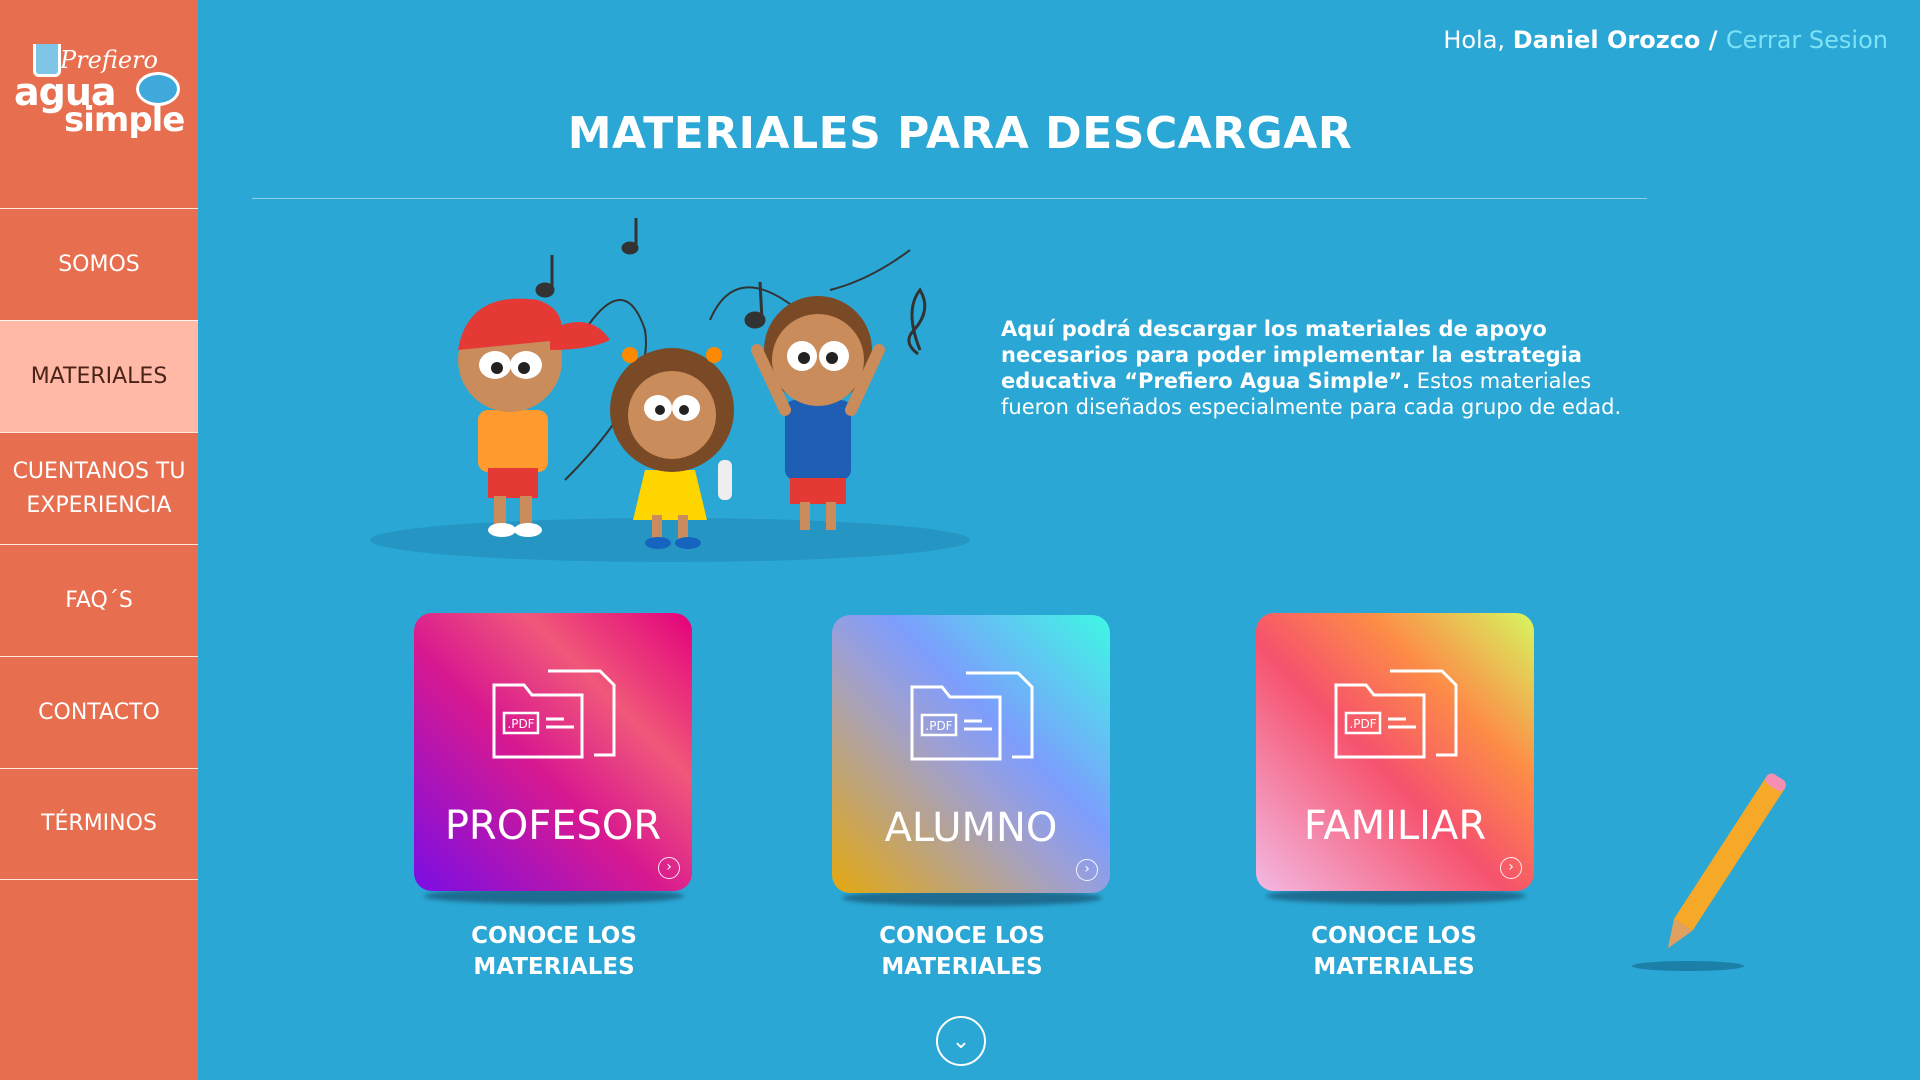 The image size is (1920, 1080). Describe the element at coordinates (158, 89) in the screenshot. I see `water-drop-mascot-icon` at that location.